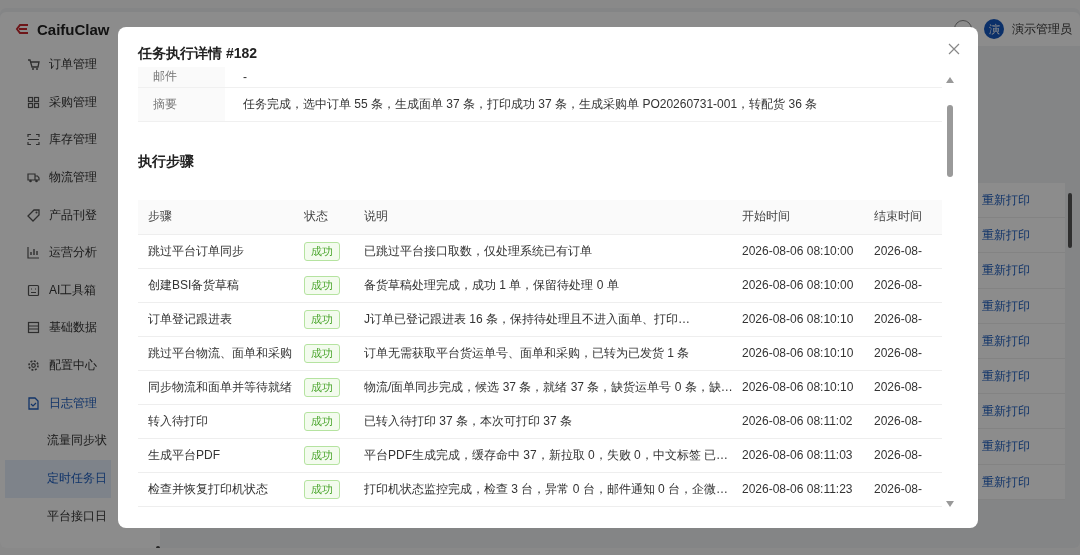 The image size is (1080, 555). I want to click on info-value: 任务完成，选中订单 55 条，生成面单 37 条，打印成功 37 条，生成采购单 PO20260731-001，转配货 36 条, so click(583, 104).